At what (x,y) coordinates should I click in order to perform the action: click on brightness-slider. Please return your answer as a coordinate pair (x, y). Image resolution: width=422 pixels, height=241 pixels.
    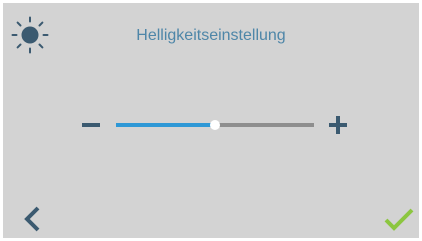
    Looking at the image, I should click on (215, 125).